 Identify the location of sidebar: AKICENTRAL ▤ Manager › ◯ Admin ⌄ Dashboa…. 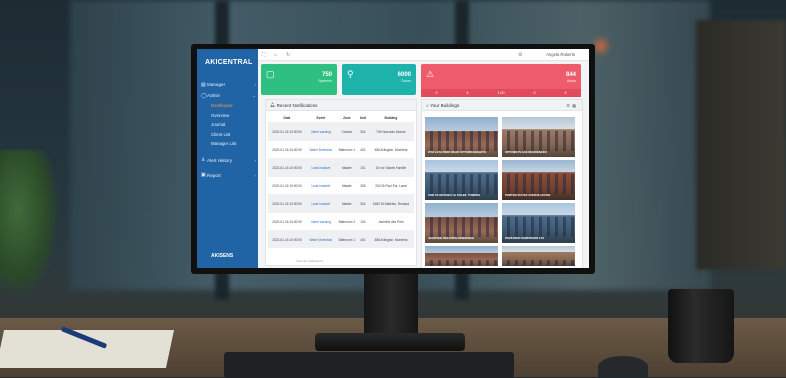
(227, 158).